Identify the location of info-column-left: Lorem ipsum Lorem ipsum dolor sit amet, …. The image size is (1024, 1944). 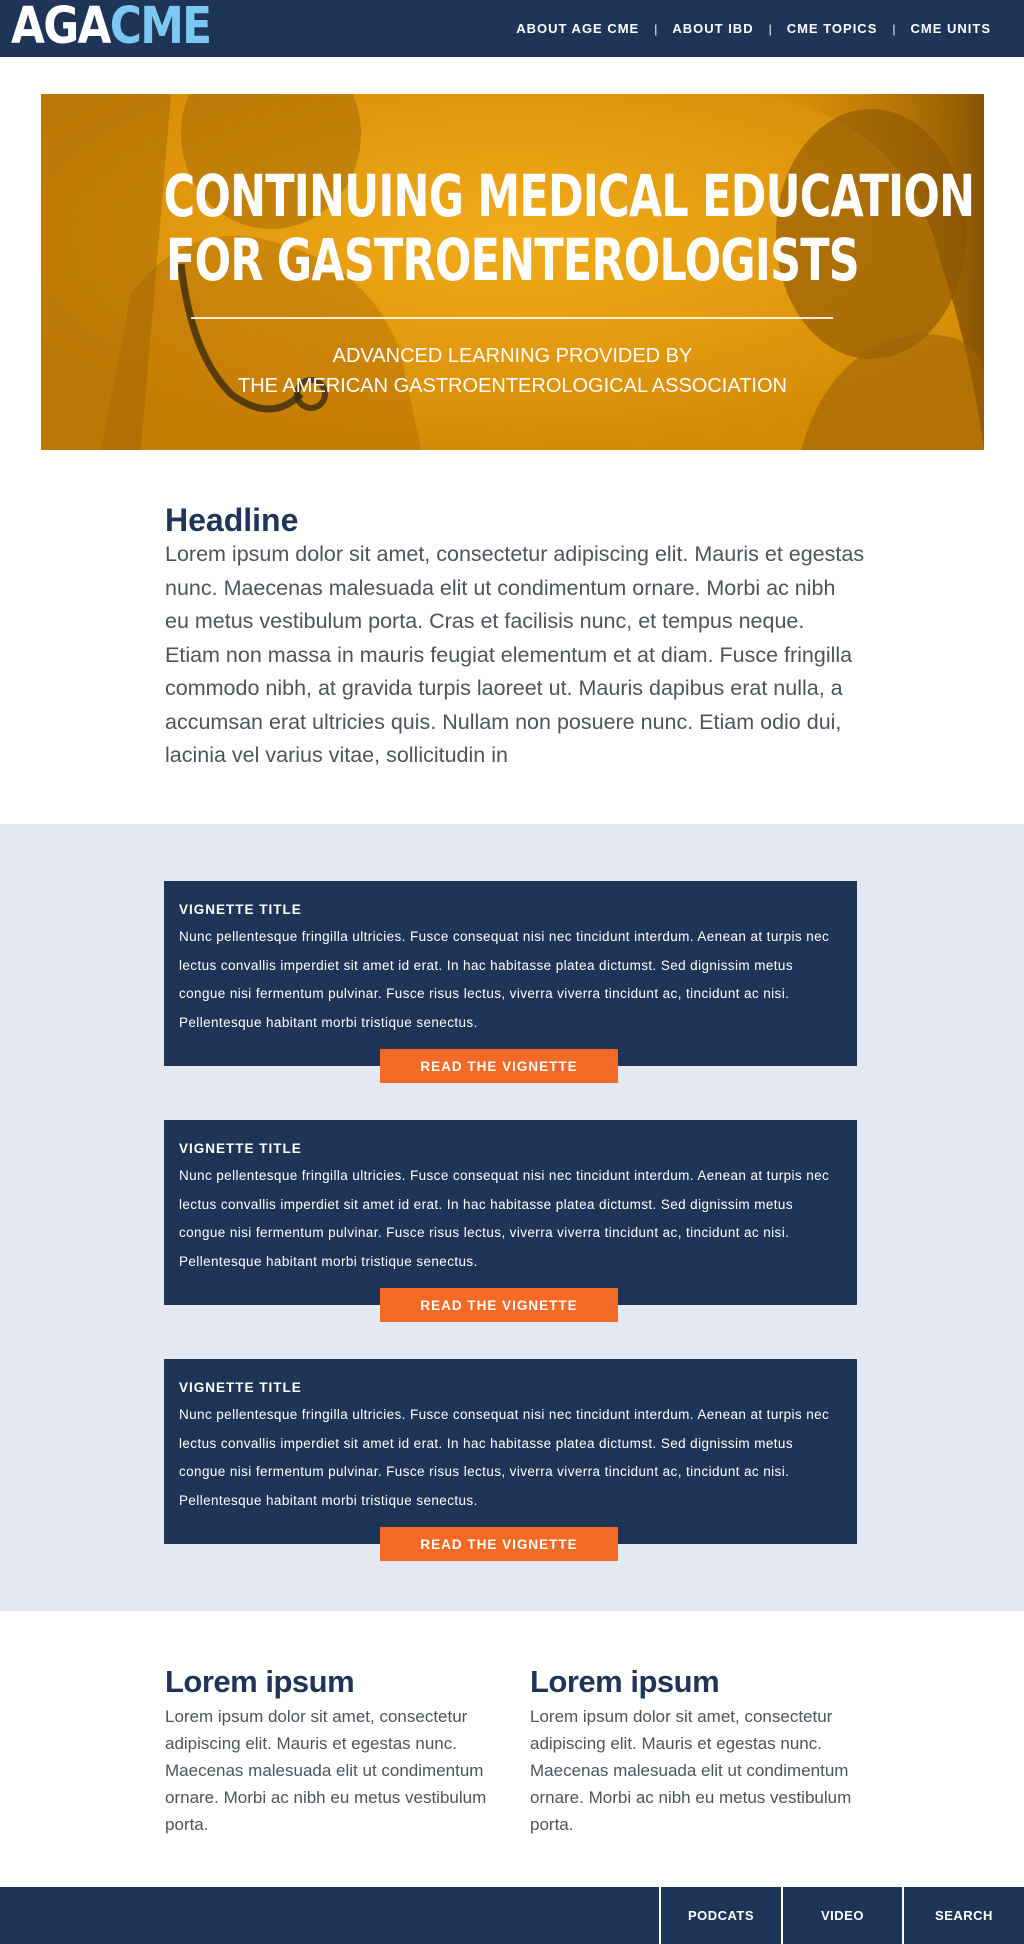
(330, 1750).